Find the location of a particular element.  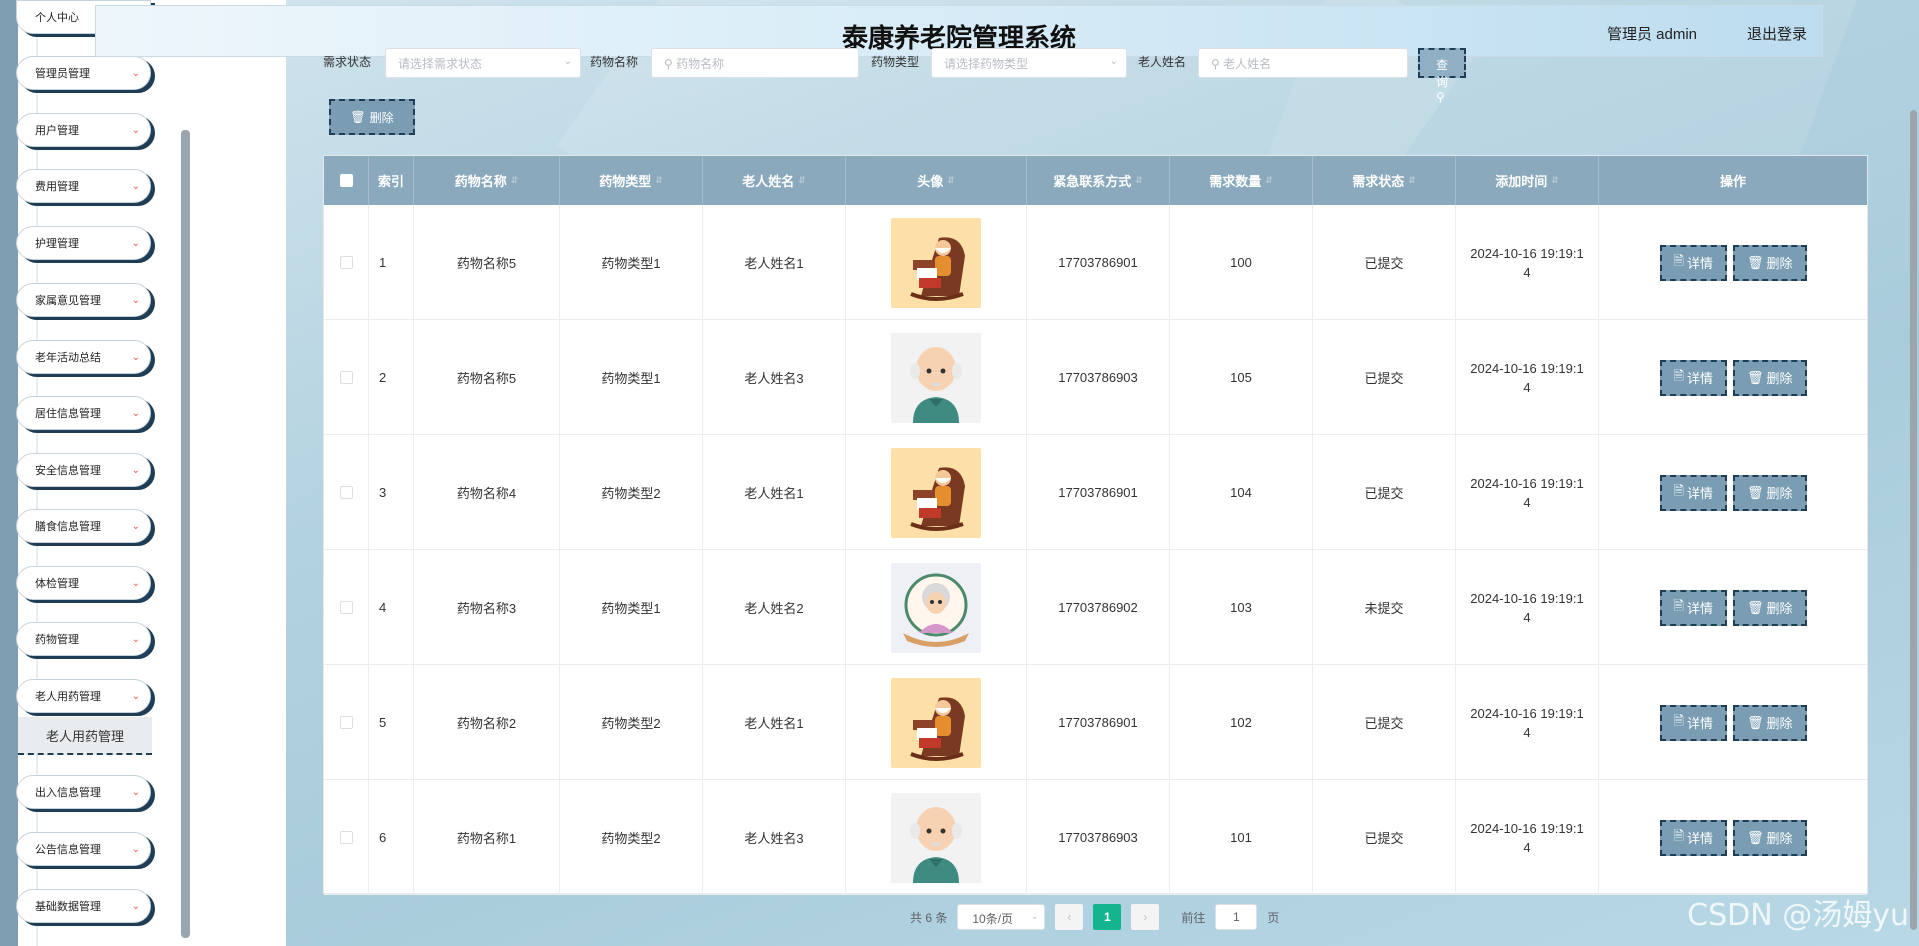

drug-name-label: 药物名称 is located at coordinates (614, 62).